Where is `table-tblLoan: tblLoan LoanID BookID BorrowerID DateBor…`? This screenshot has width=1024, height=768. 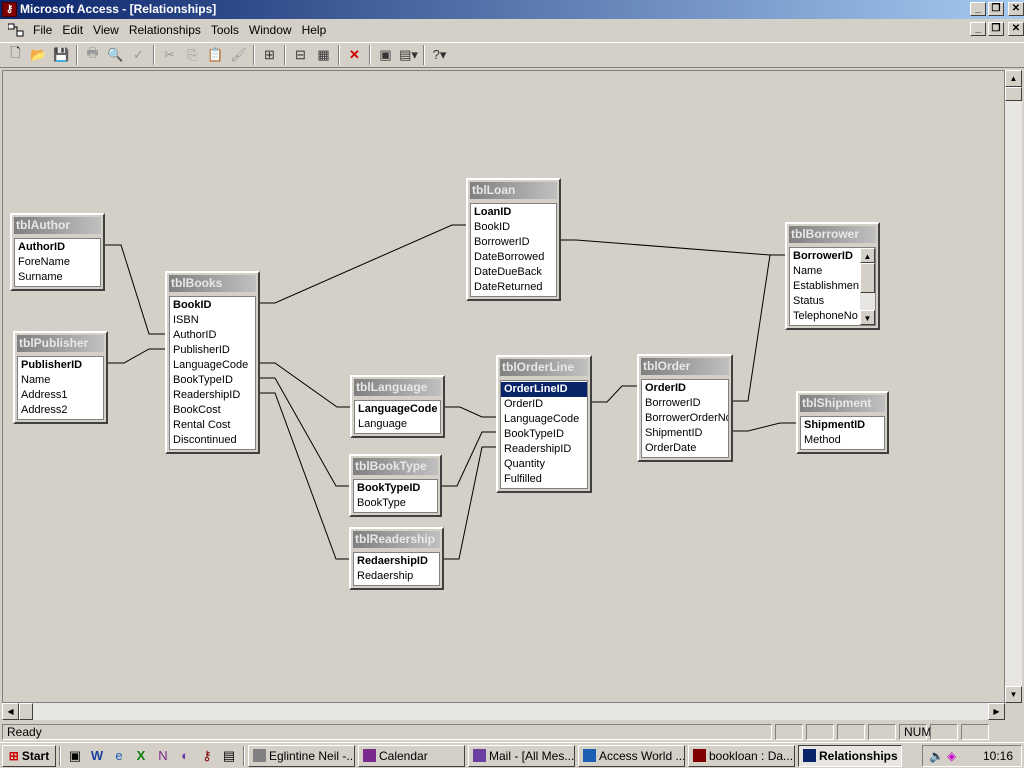 table-tblLoan: tblLoan LoanID BookID BorrowerID DateBor… is located at coordinates (513, 239).